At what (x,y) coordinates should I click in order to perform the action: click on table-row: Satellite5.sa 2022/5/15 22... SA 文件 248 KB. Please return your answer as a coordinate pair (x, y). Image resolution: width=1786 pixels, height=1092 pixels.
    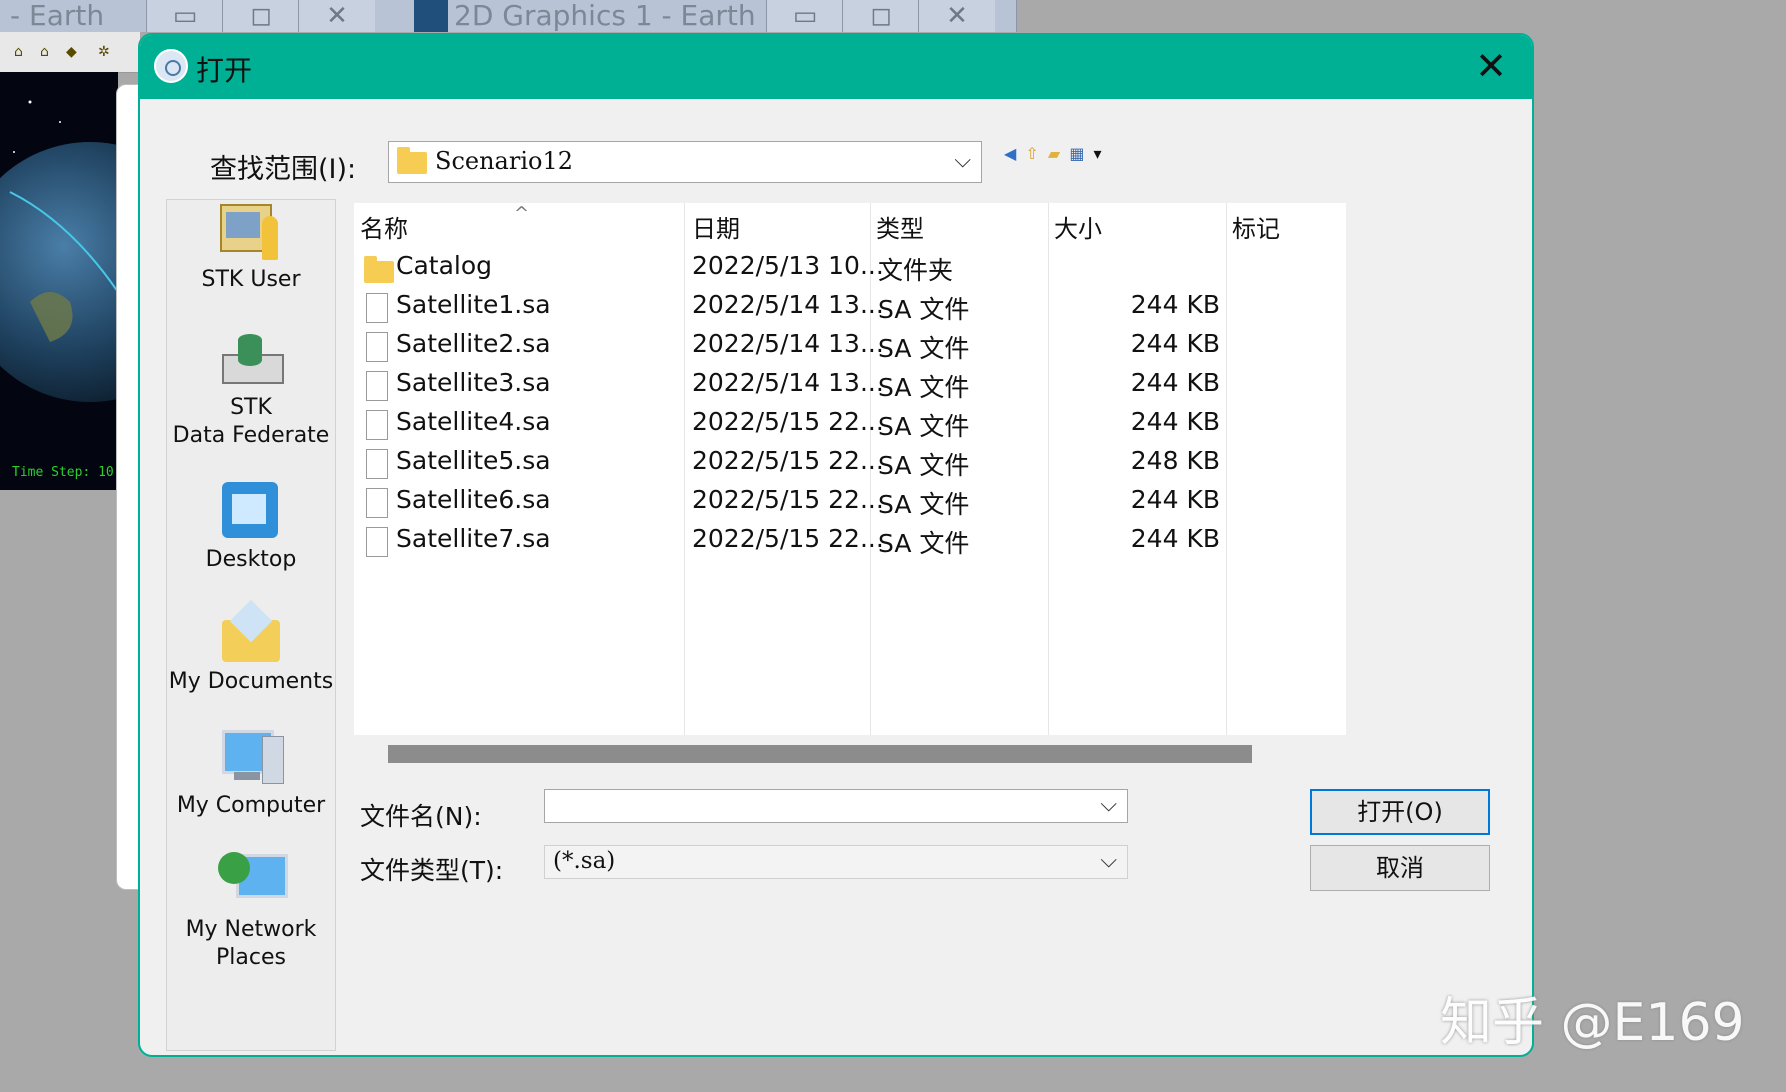
    Looking at the image, I should click on (850, 465).